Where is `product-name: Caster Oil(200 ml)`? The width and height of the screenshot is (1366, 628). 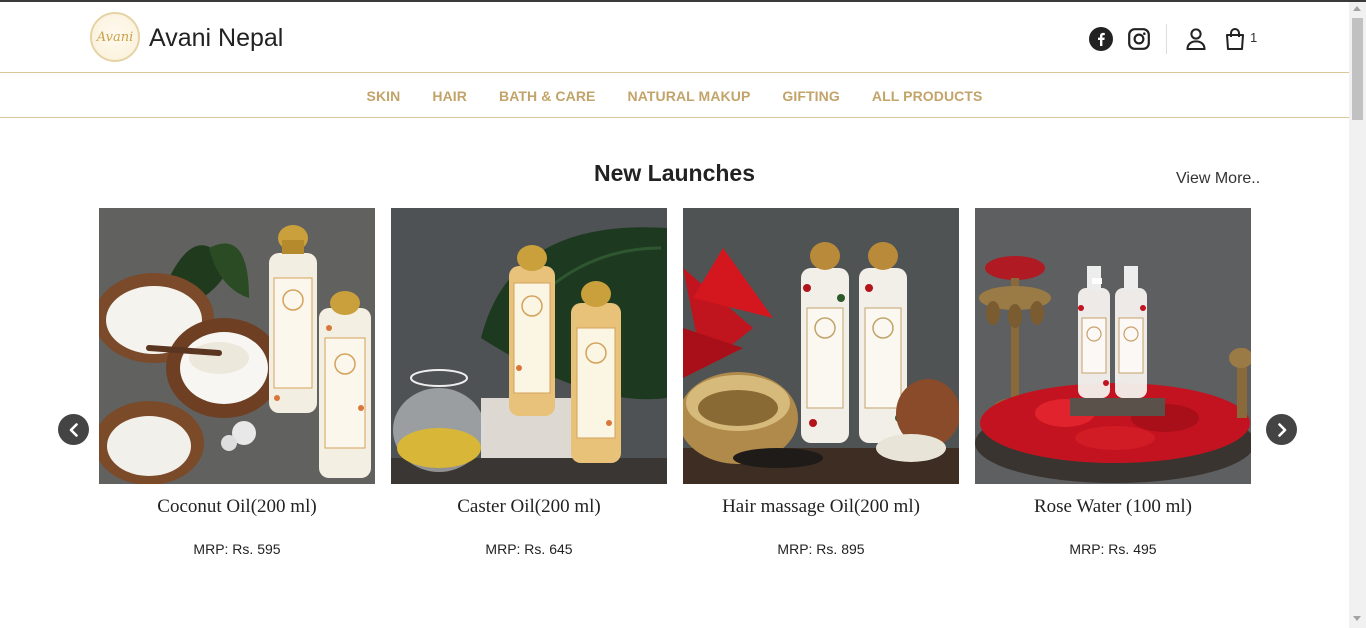
product-name: Caster Oil(200 ml) is located at coordinates (529, 507).